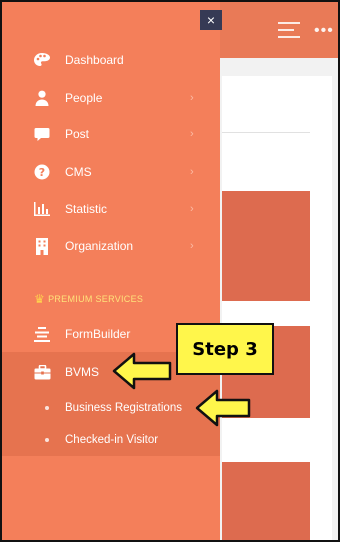 The image size is (340, 542). What do you see at coordinates (84, 98) in the screenshot?
I see `sidebar-item-label: People` at bounding box center [84, 98].